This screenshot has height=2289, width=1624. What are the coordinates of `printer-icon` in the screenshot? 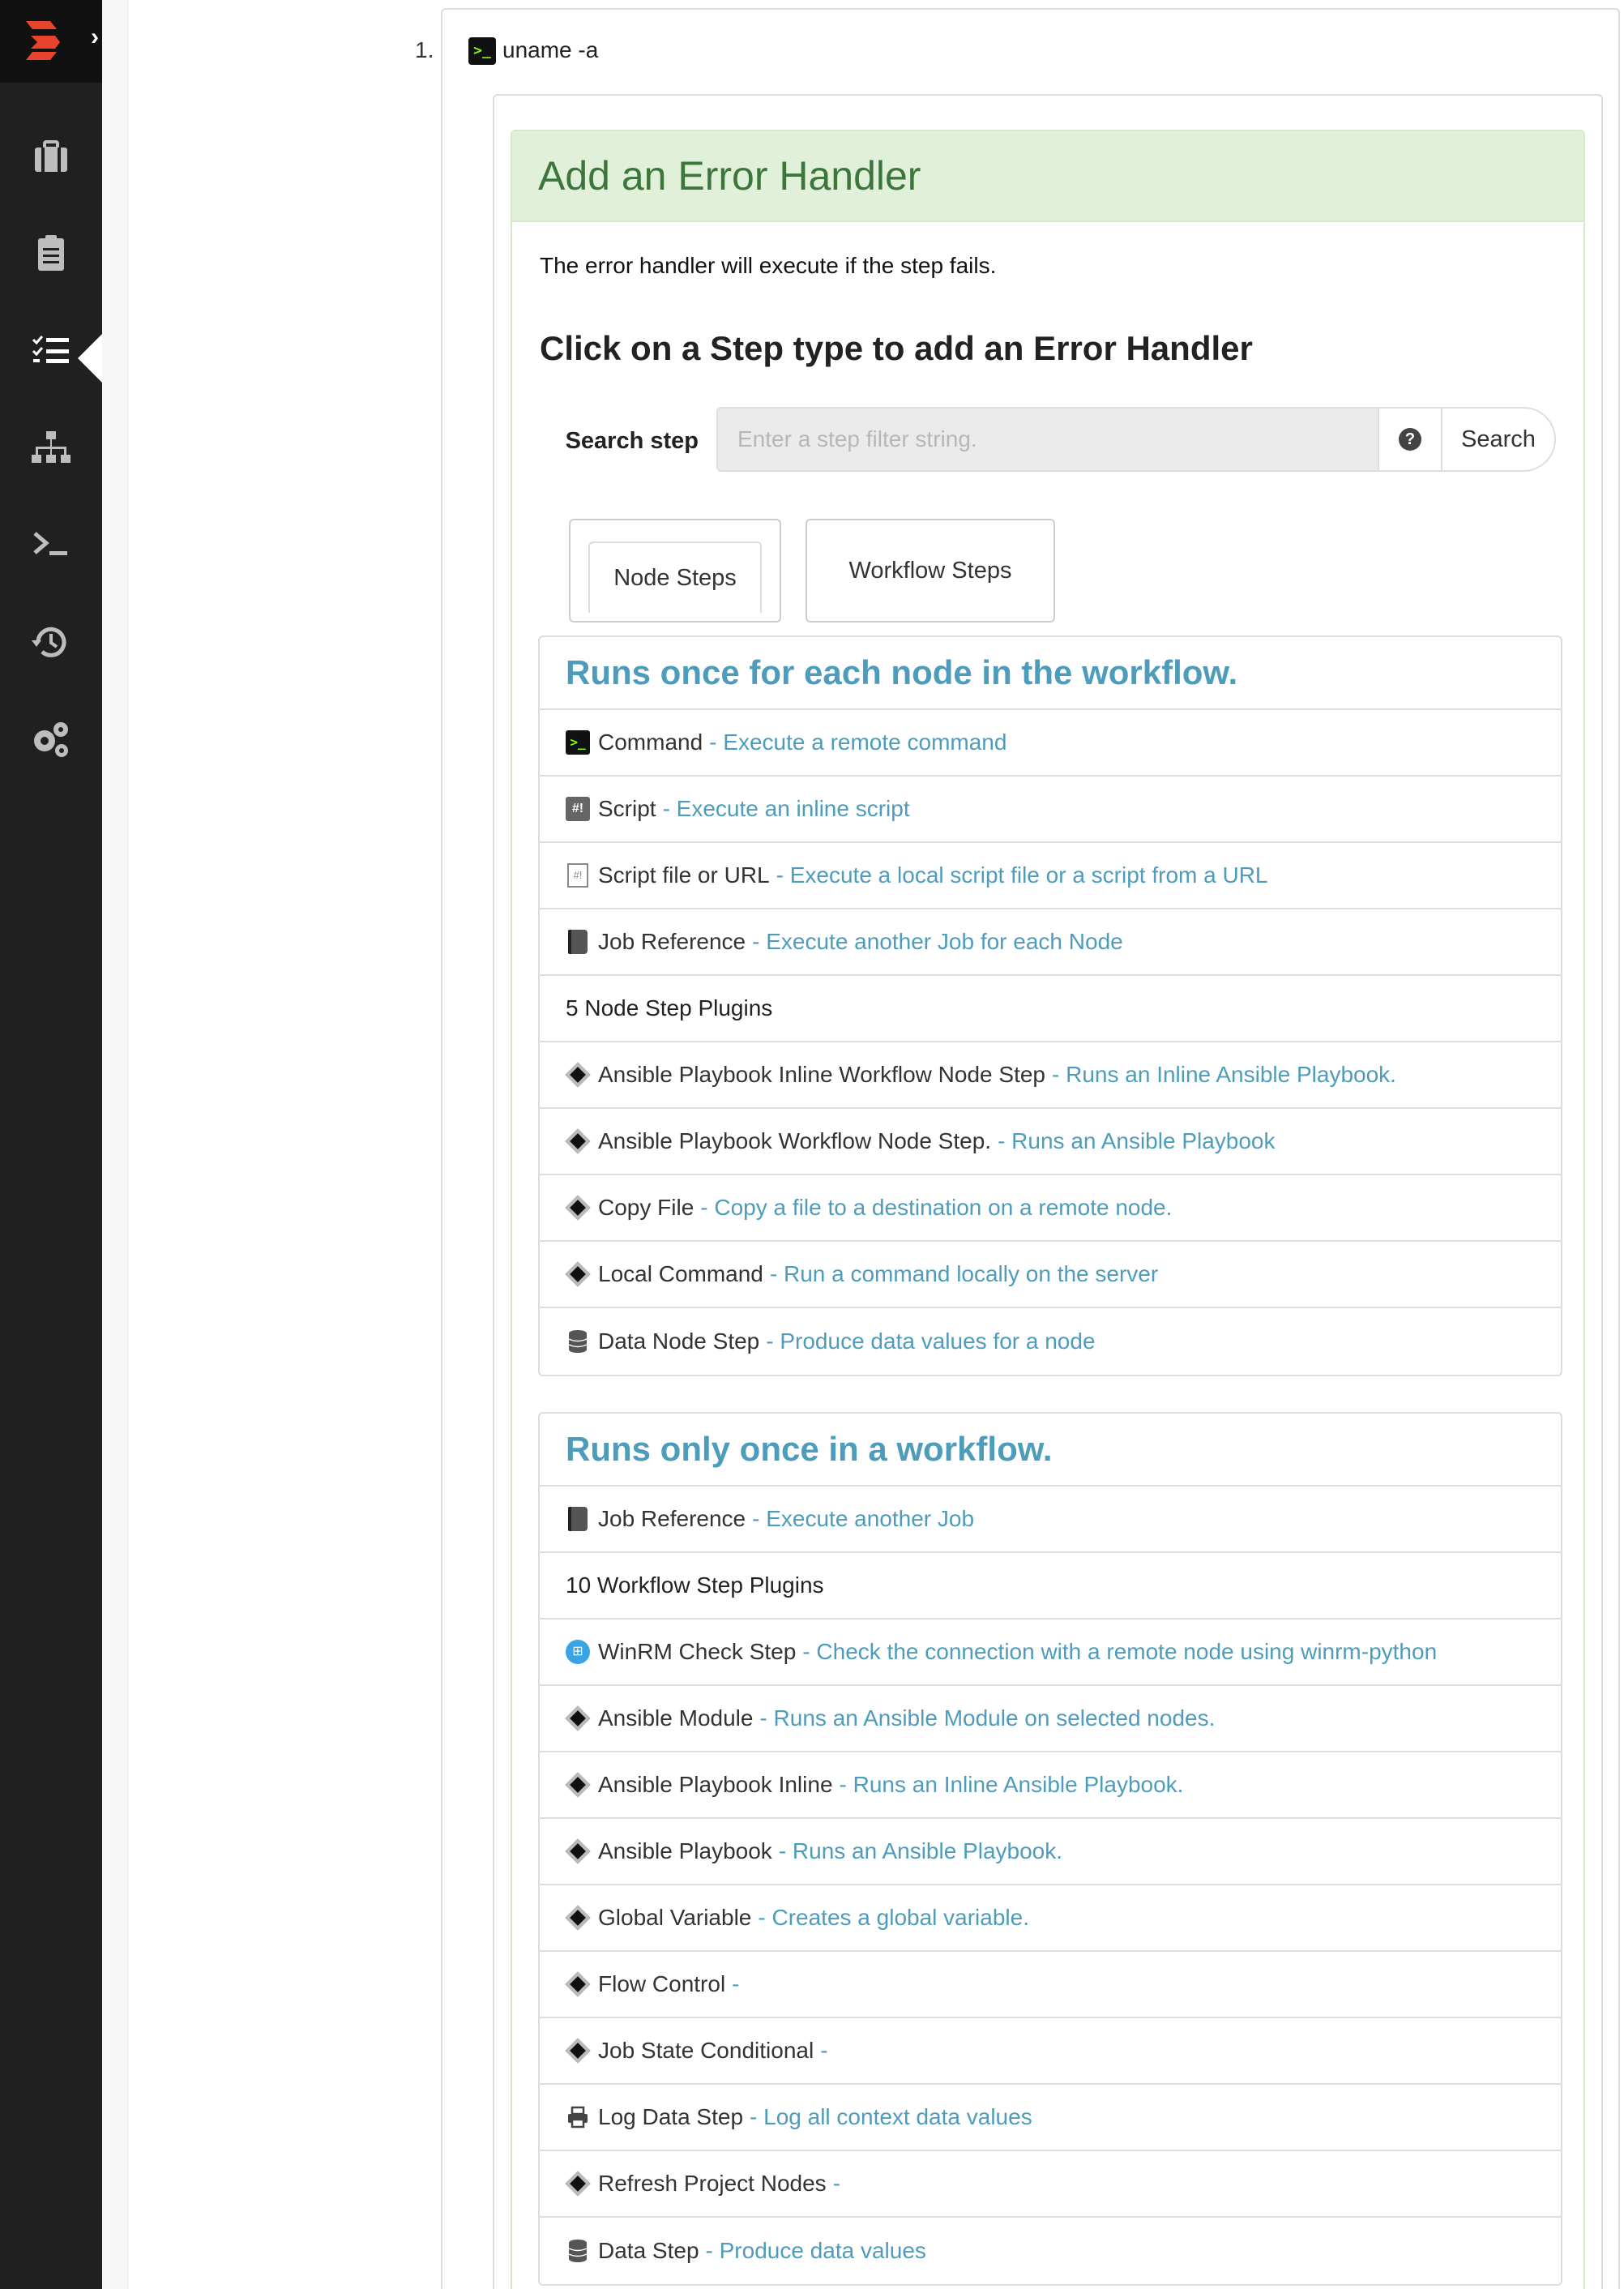 It's located at (578, 2118).